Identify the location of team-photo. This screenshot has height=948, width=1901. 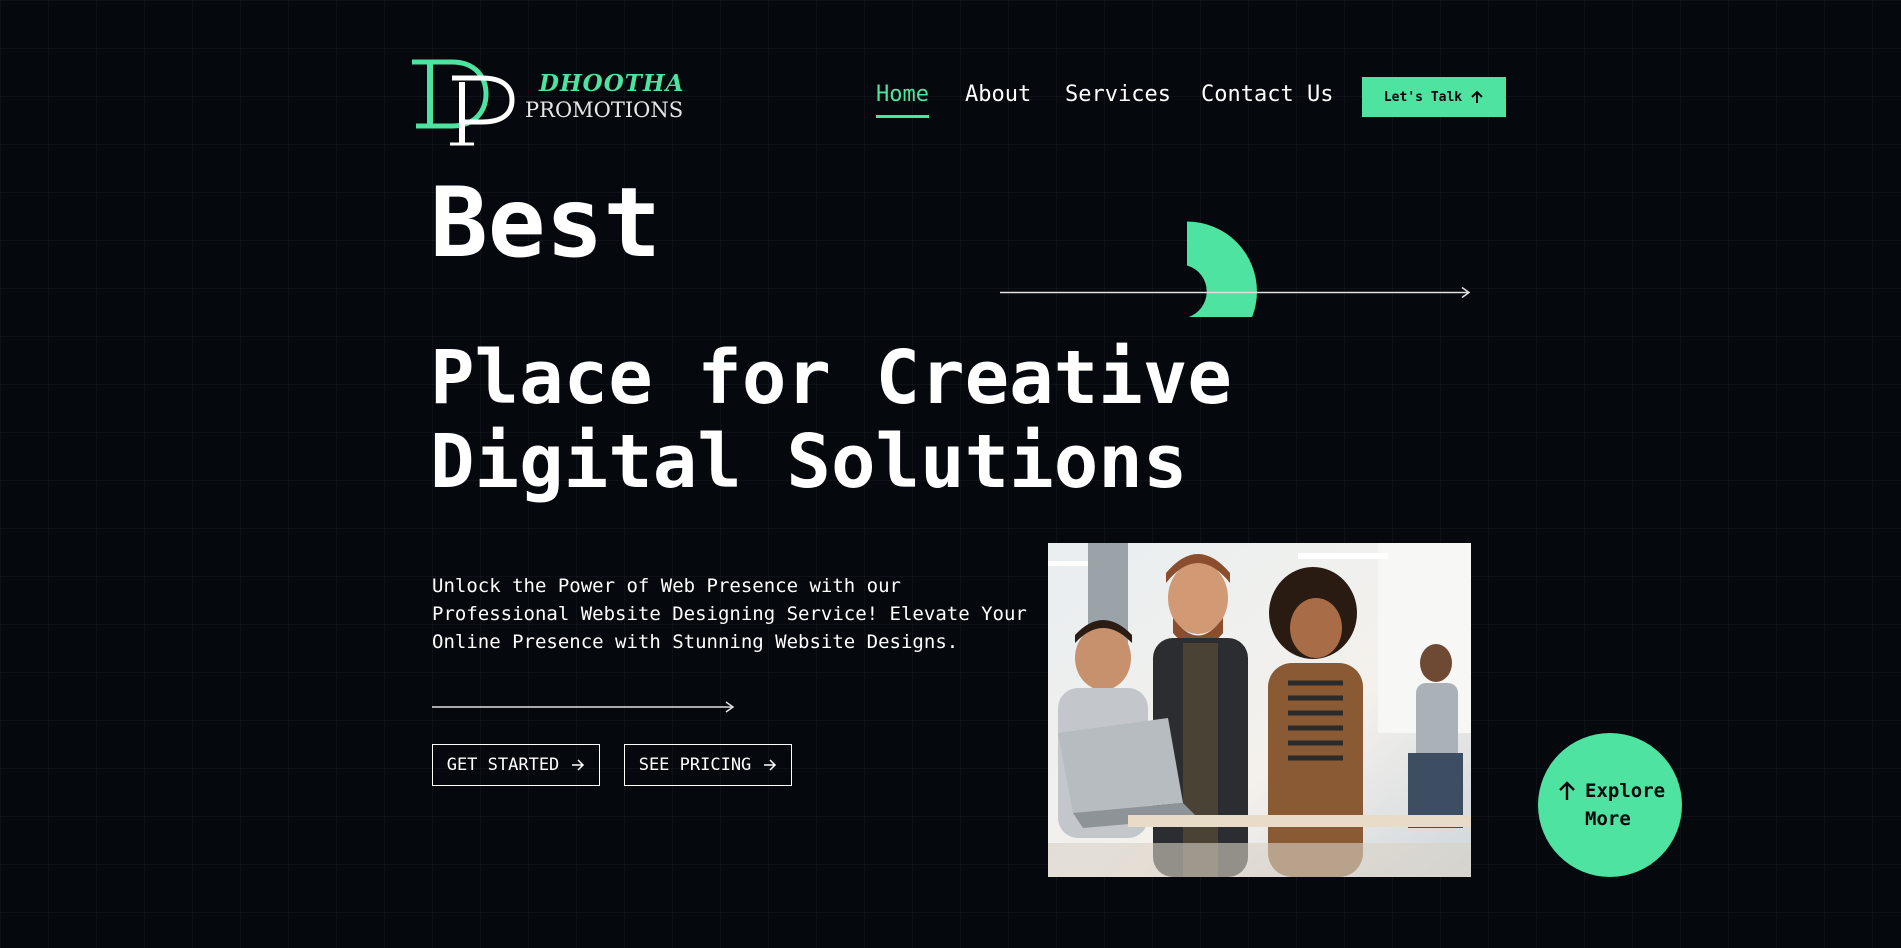
(1259, 710).